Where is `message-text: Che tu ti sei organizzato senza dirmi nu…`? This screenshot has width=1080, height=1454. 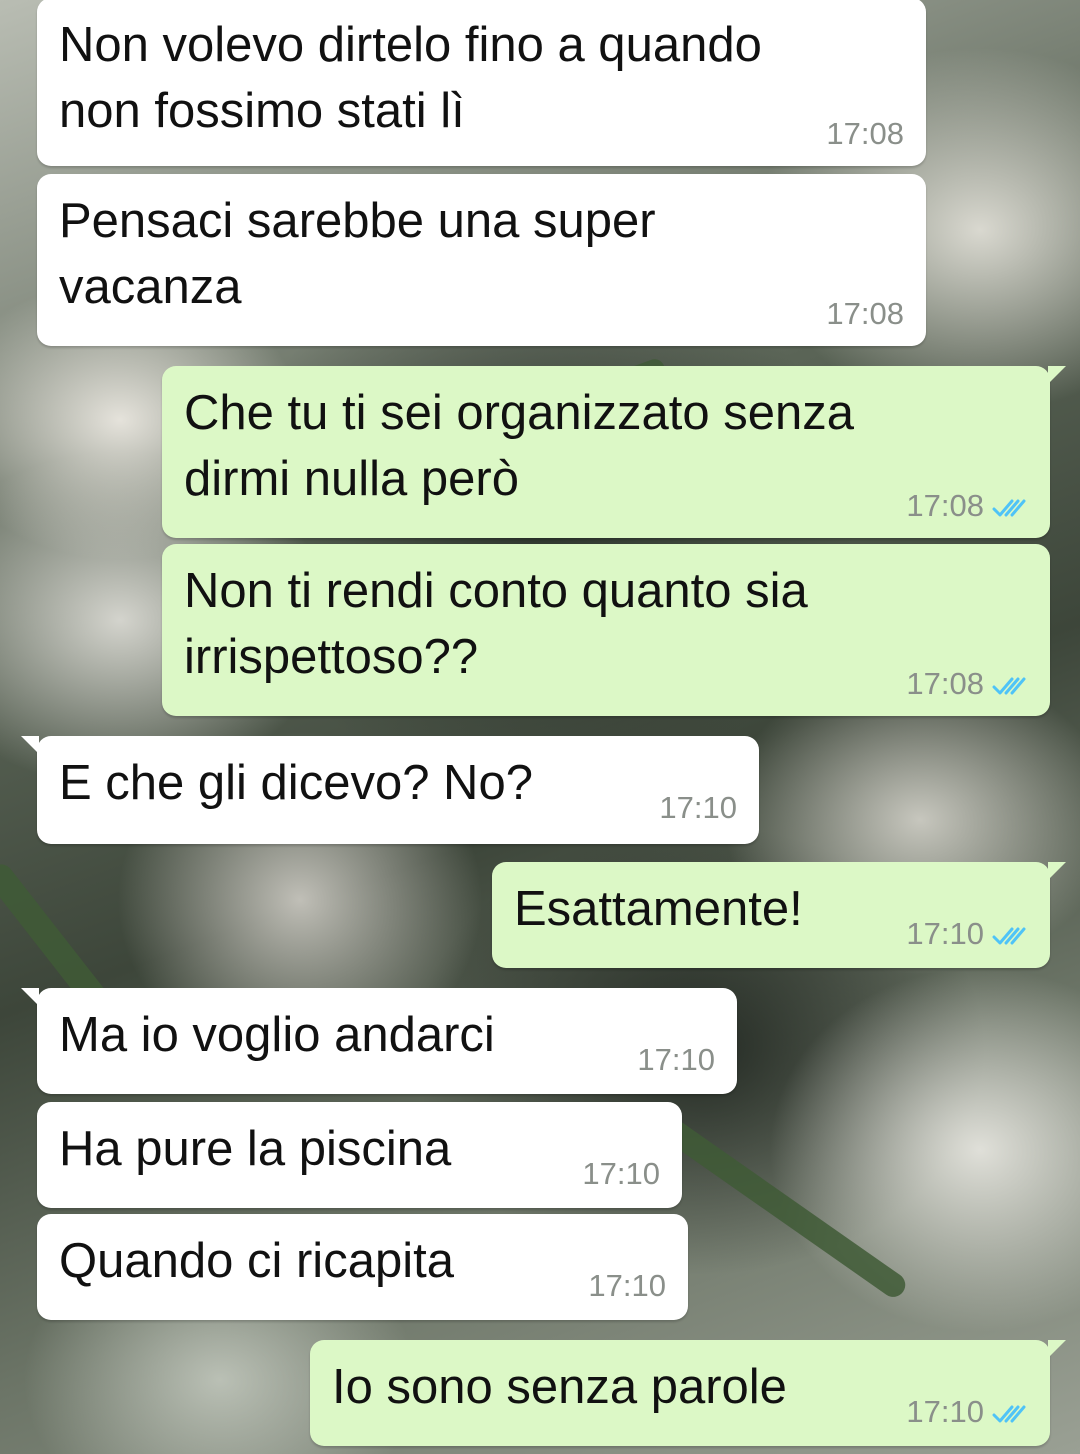
message-text: Che tu ti sei organizzato senza dirmi nu… is located at coordinates (519, 446).